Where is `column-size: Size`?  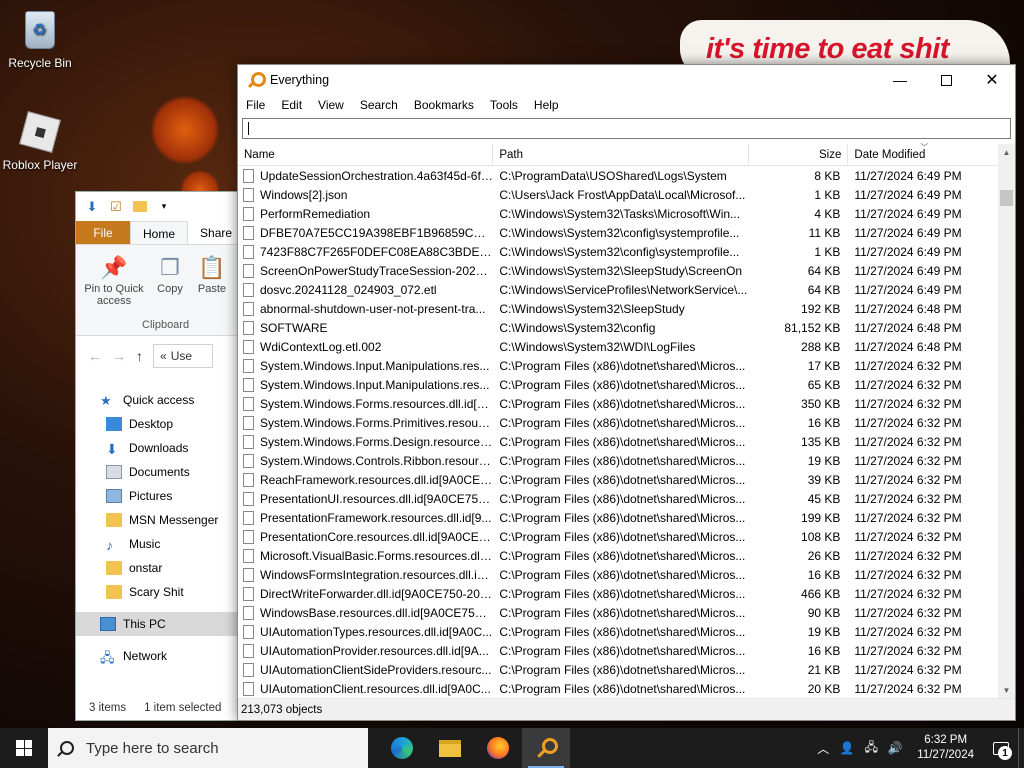
column-size: Size is located at coordinates (799, 154).